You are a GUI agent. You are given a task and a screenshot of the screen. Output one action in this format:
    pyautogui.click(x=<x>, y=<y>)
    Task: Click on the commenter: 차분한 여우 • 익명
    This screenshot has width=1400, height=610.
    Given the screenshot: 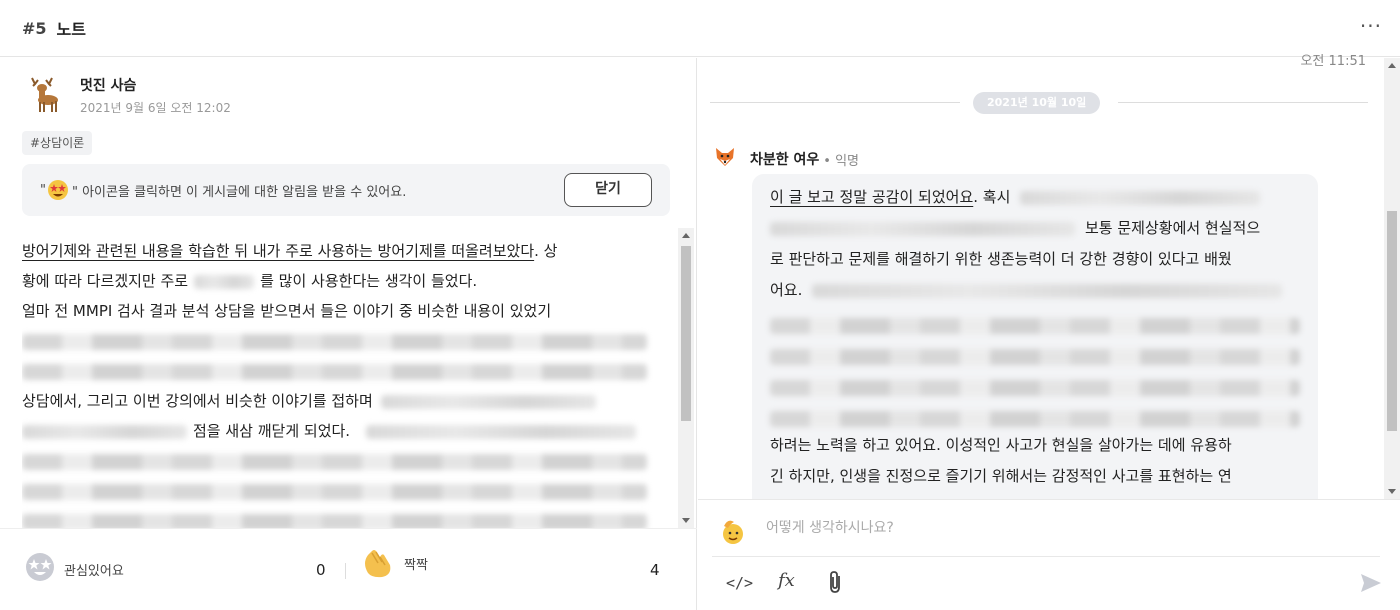 What is the action you would take?
    pyautogui.click(x=786, y=159)
    